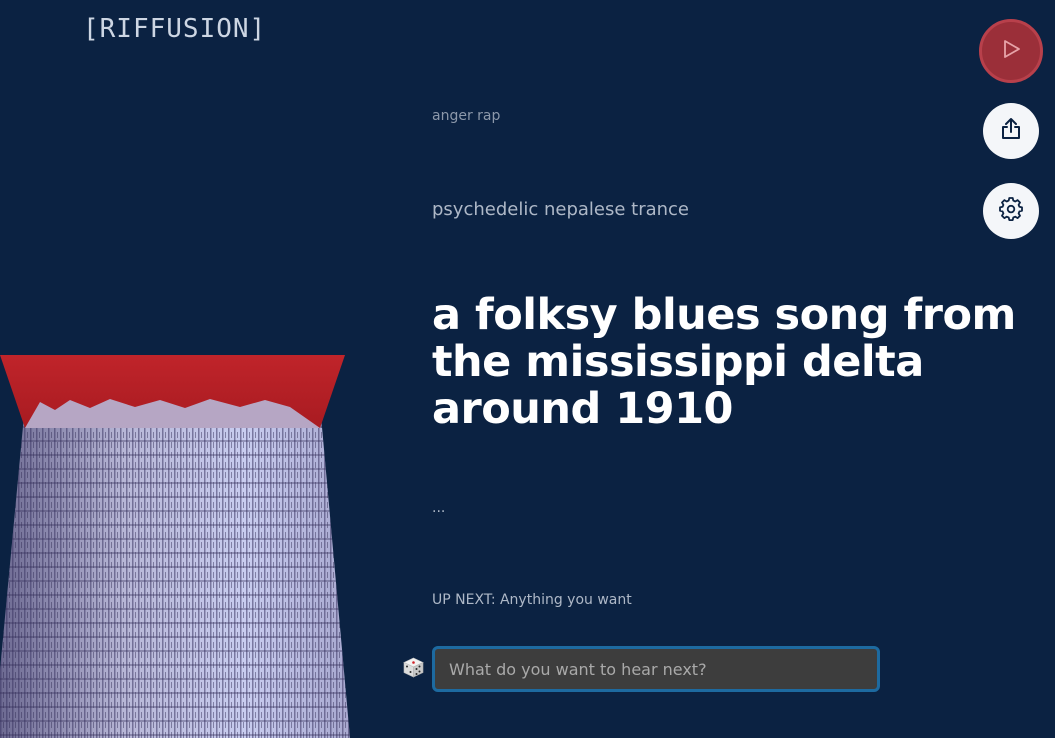 The height and width of the screenshot is (738, 1055). I want to click on share-icon, so click(1011, 131).